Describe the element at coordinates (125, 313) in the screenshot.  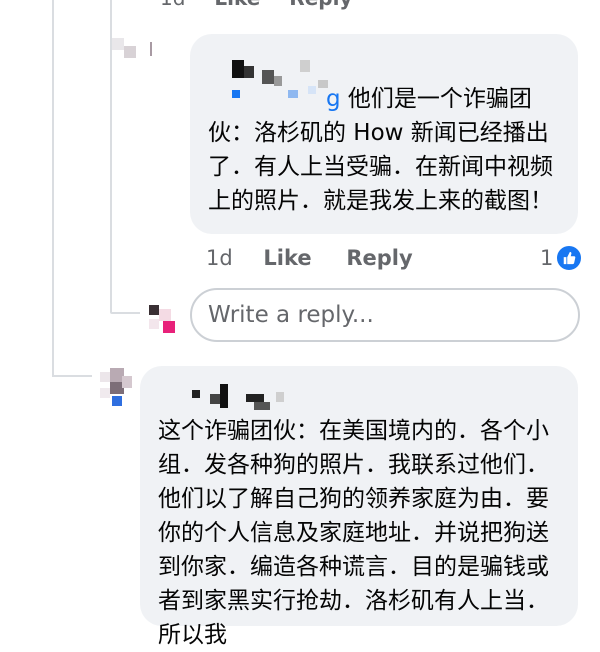
I see `thread-connector-inner-branch` at that location.